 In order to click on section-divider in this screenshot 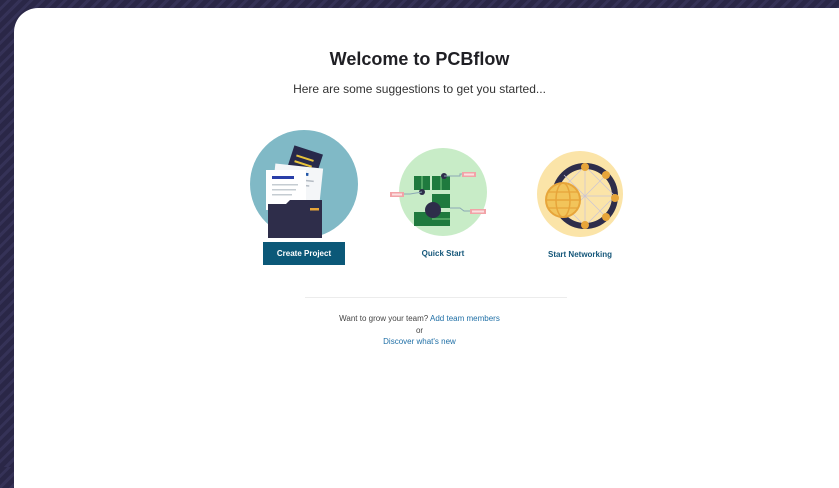, I will do `click(436, 297)`.